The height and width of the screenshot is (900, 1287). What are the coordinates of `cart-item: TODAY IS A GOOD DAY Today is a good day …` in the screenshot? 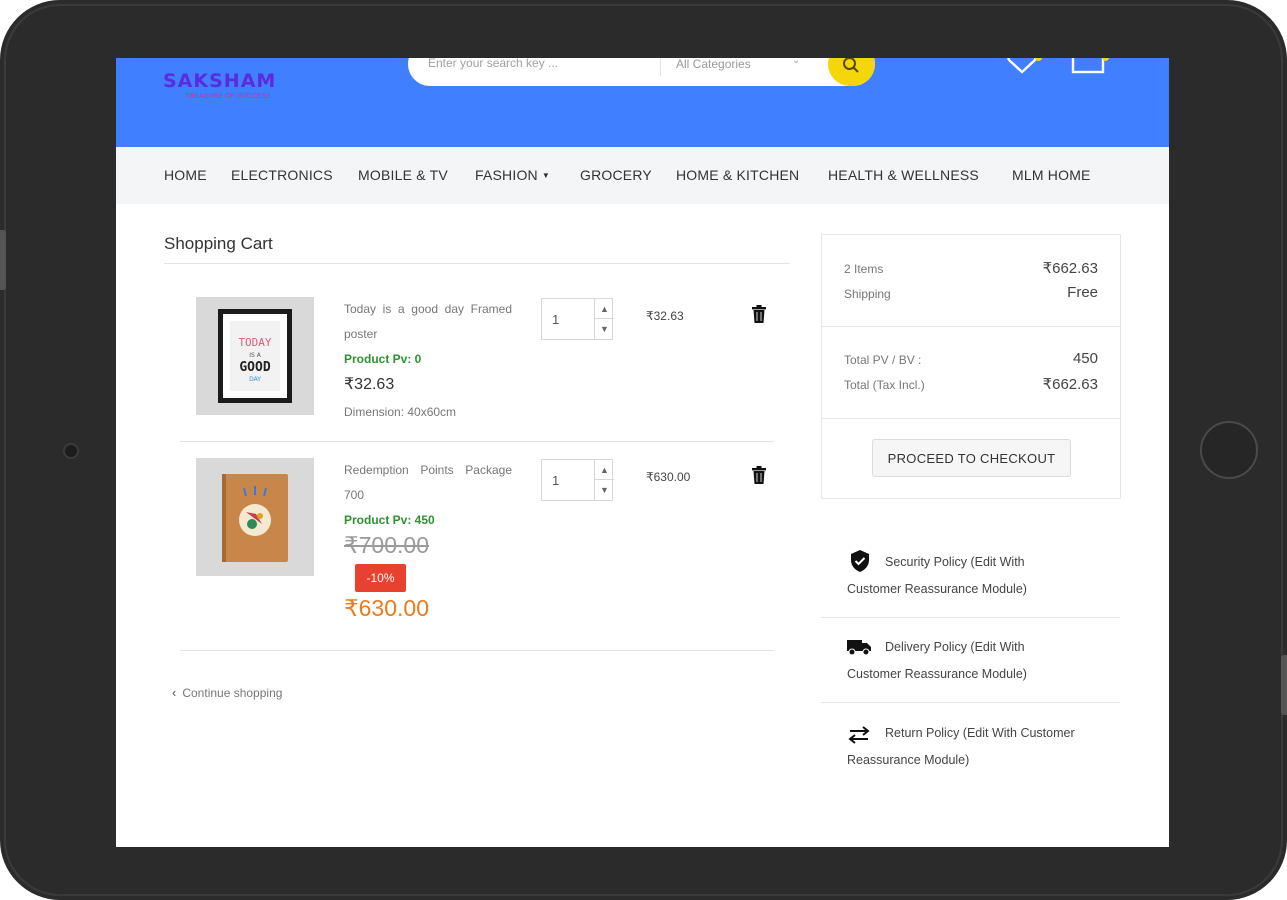 It's located at (480, 367).